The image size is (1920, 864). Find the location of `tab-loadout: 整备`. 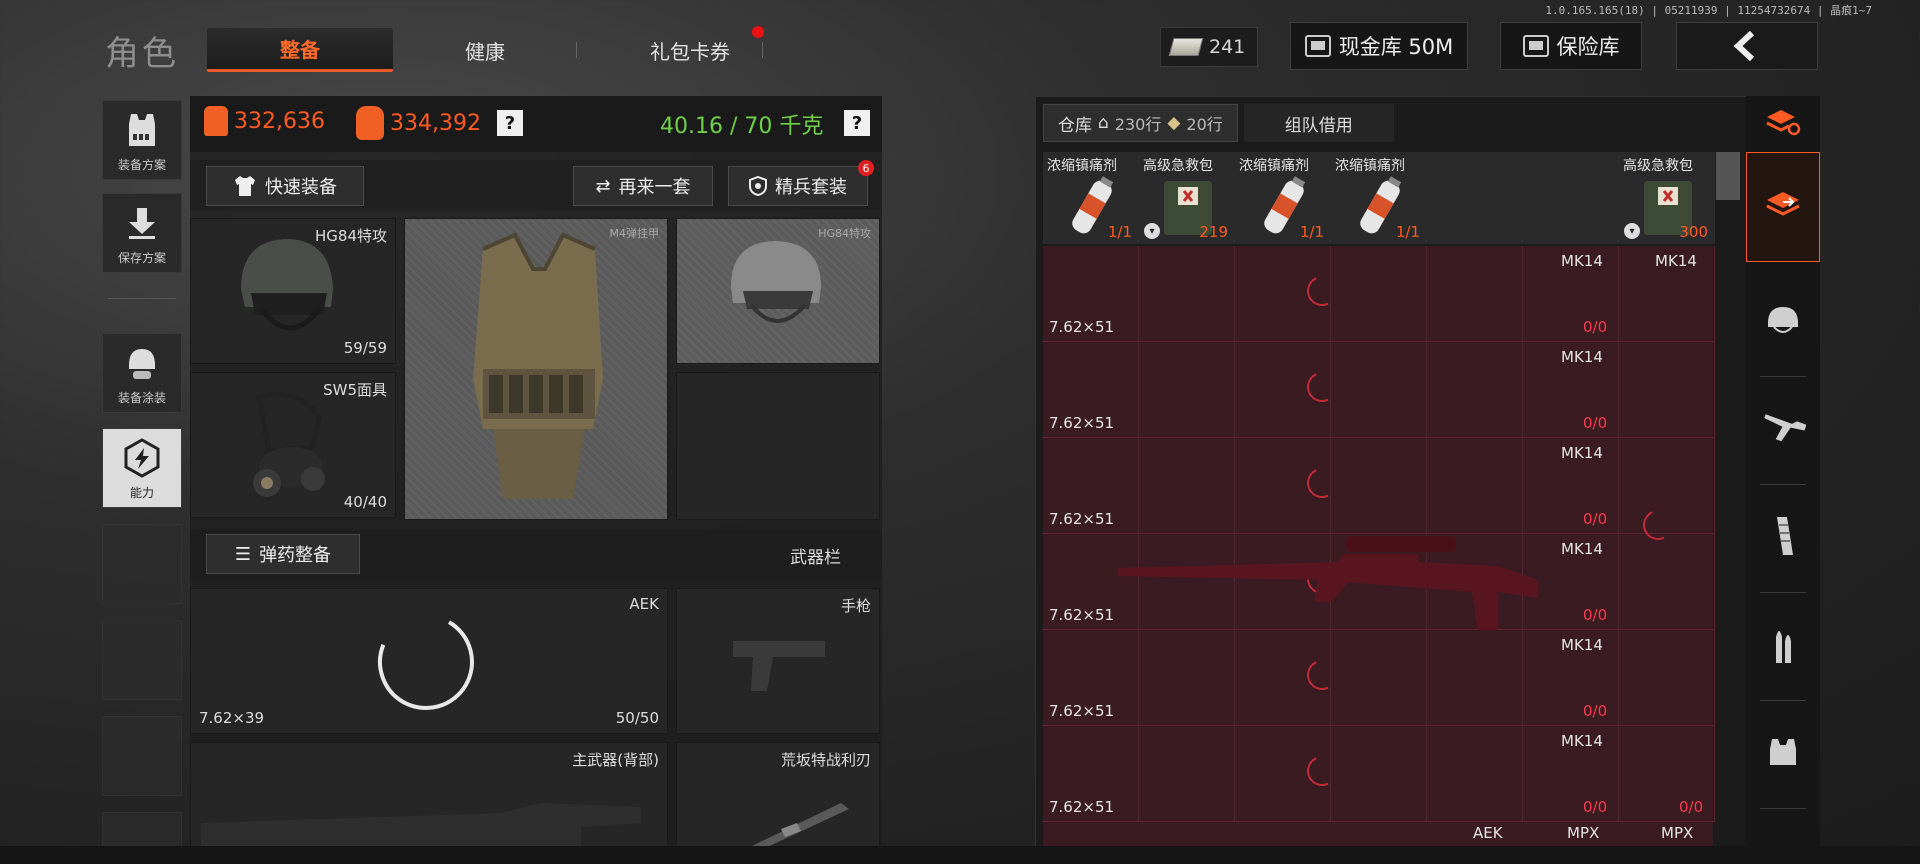

tab-loadout: 整备 is located at coordinates (300, 50).